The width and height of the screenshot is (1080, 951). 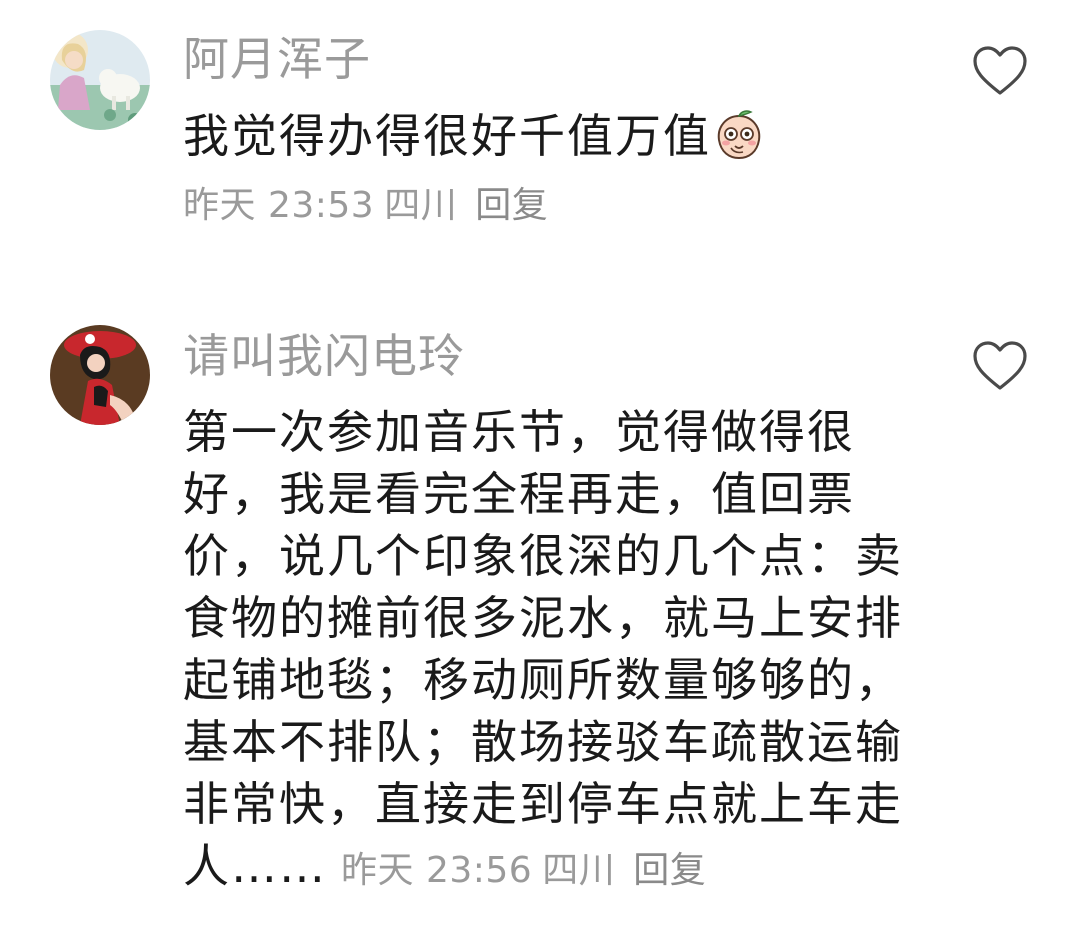 What do you see at coordinates (447, 136) in the screenshot?
I see `comment-text-body: 我觉得办得很好千值万值` at bounding box center [447, 136].